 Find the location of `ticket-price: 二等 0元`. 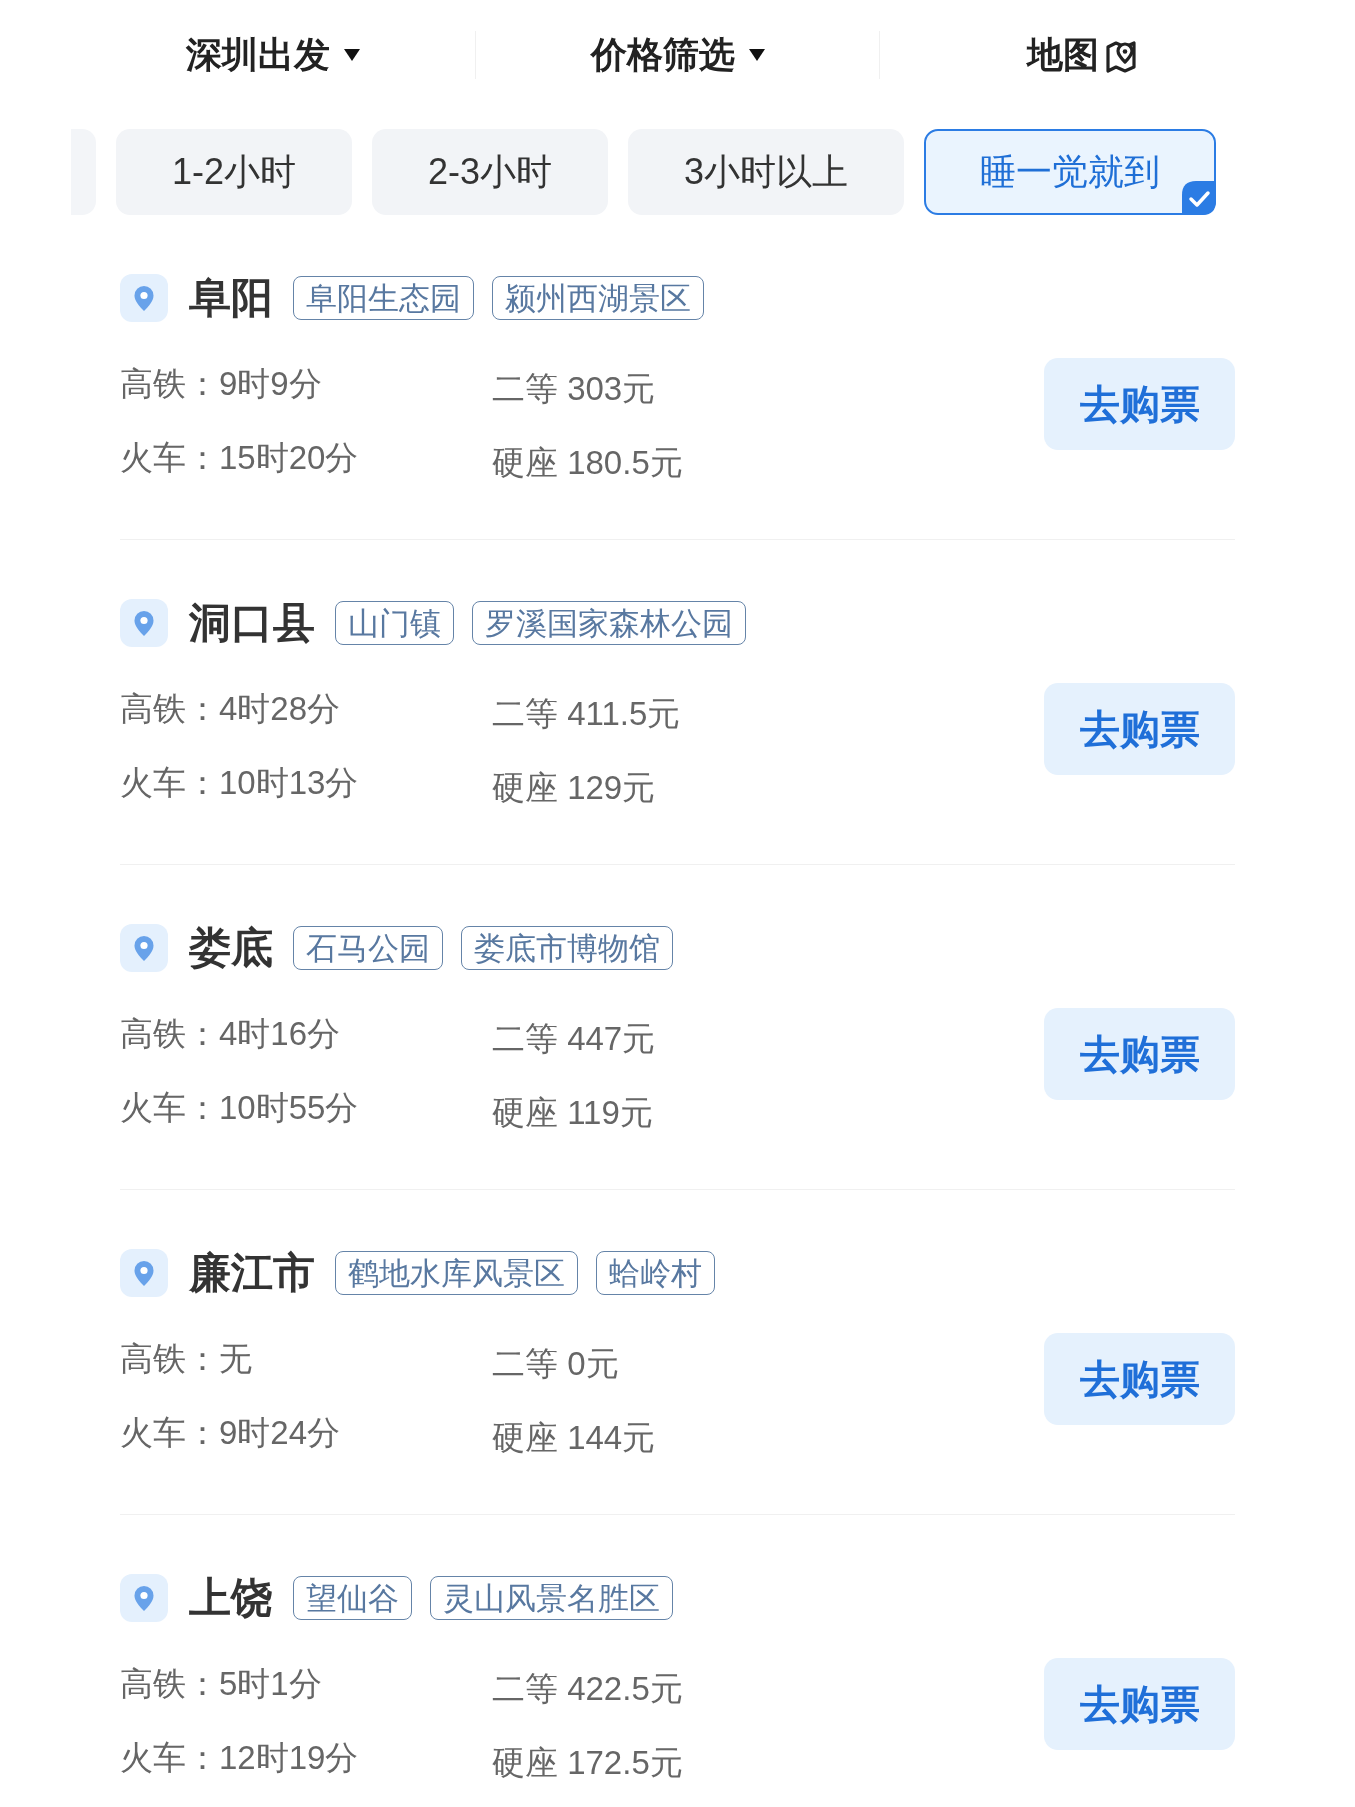

ticket-price: 二等 0元 is located at coordinates (555, 1363).